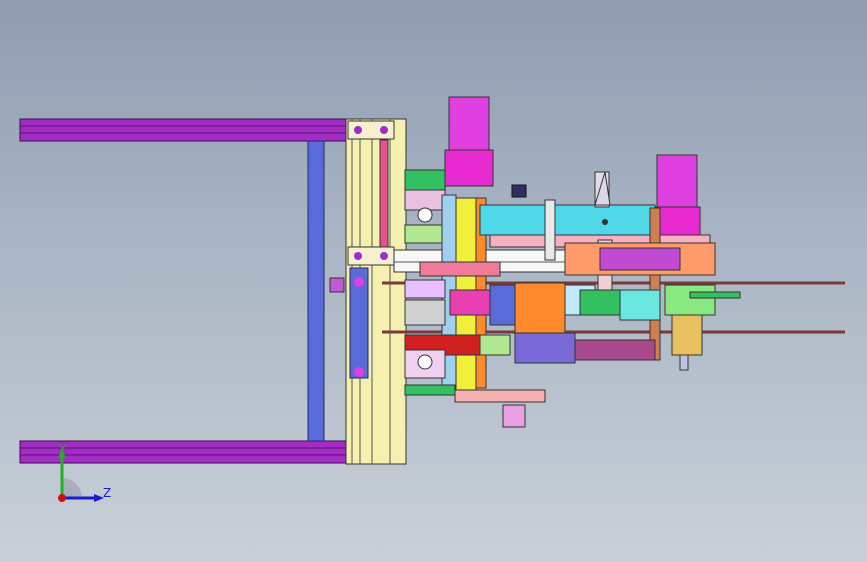  Describe the element at coordinates (107, 493) in the screenshot. I see `z-axis-label: Z` at that location.